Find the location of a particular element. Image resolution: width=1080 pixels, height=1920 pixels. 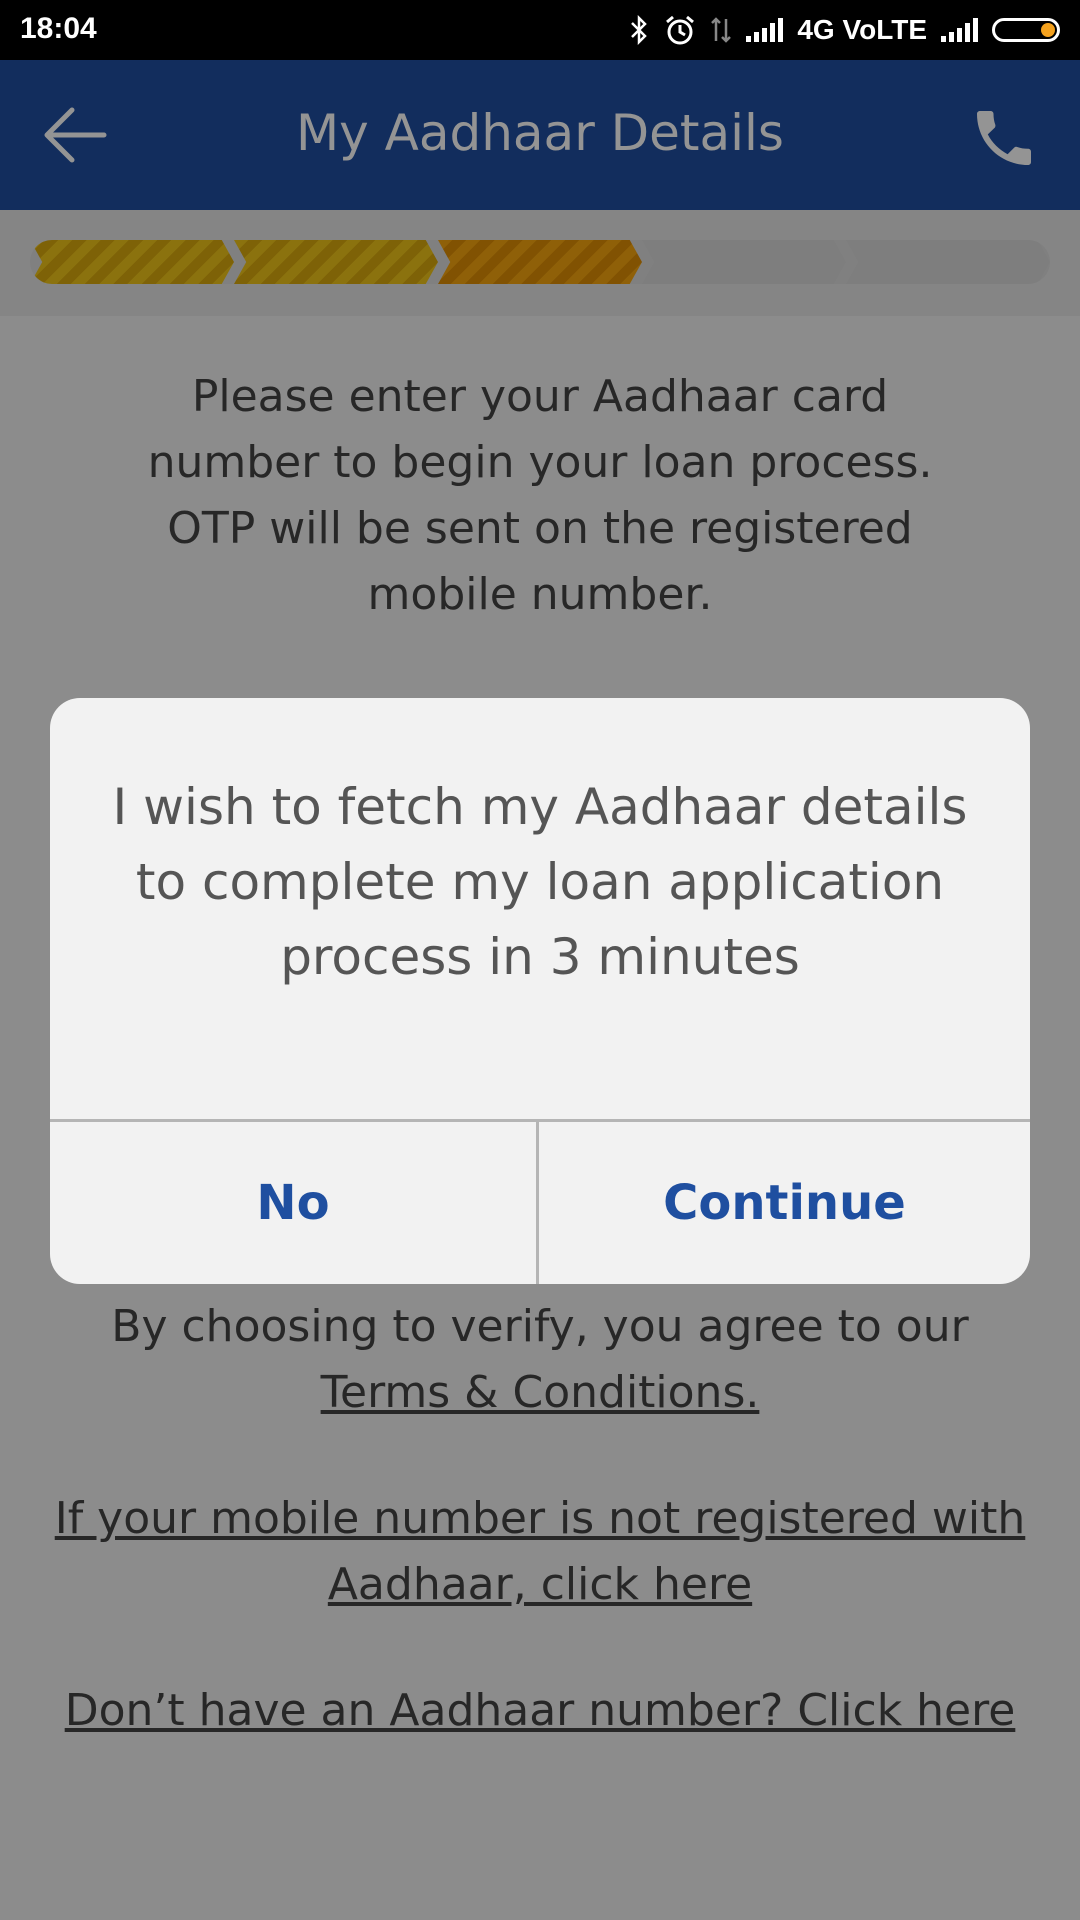

status-time: 18:04 is located at coordinates (58, 28).